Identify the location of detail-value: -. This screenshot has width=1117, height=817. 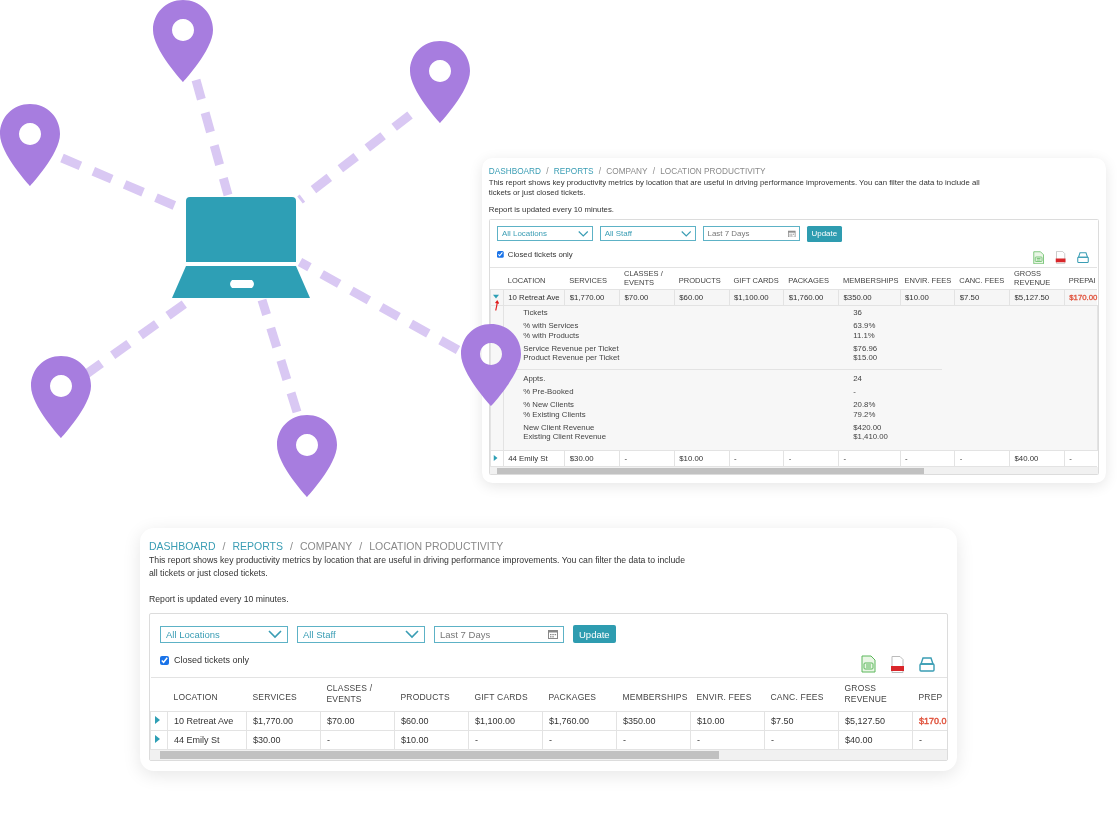
(854, 392).